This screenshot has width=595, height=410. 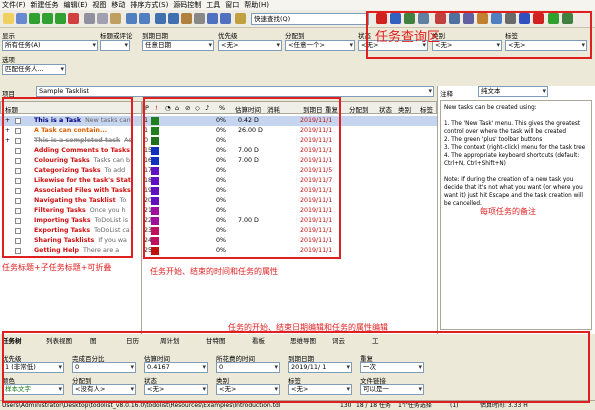 What do you see at coordinates (404, 109) in the screenshot?
I see `col-category: 类别` at bounding box center [404, 109].